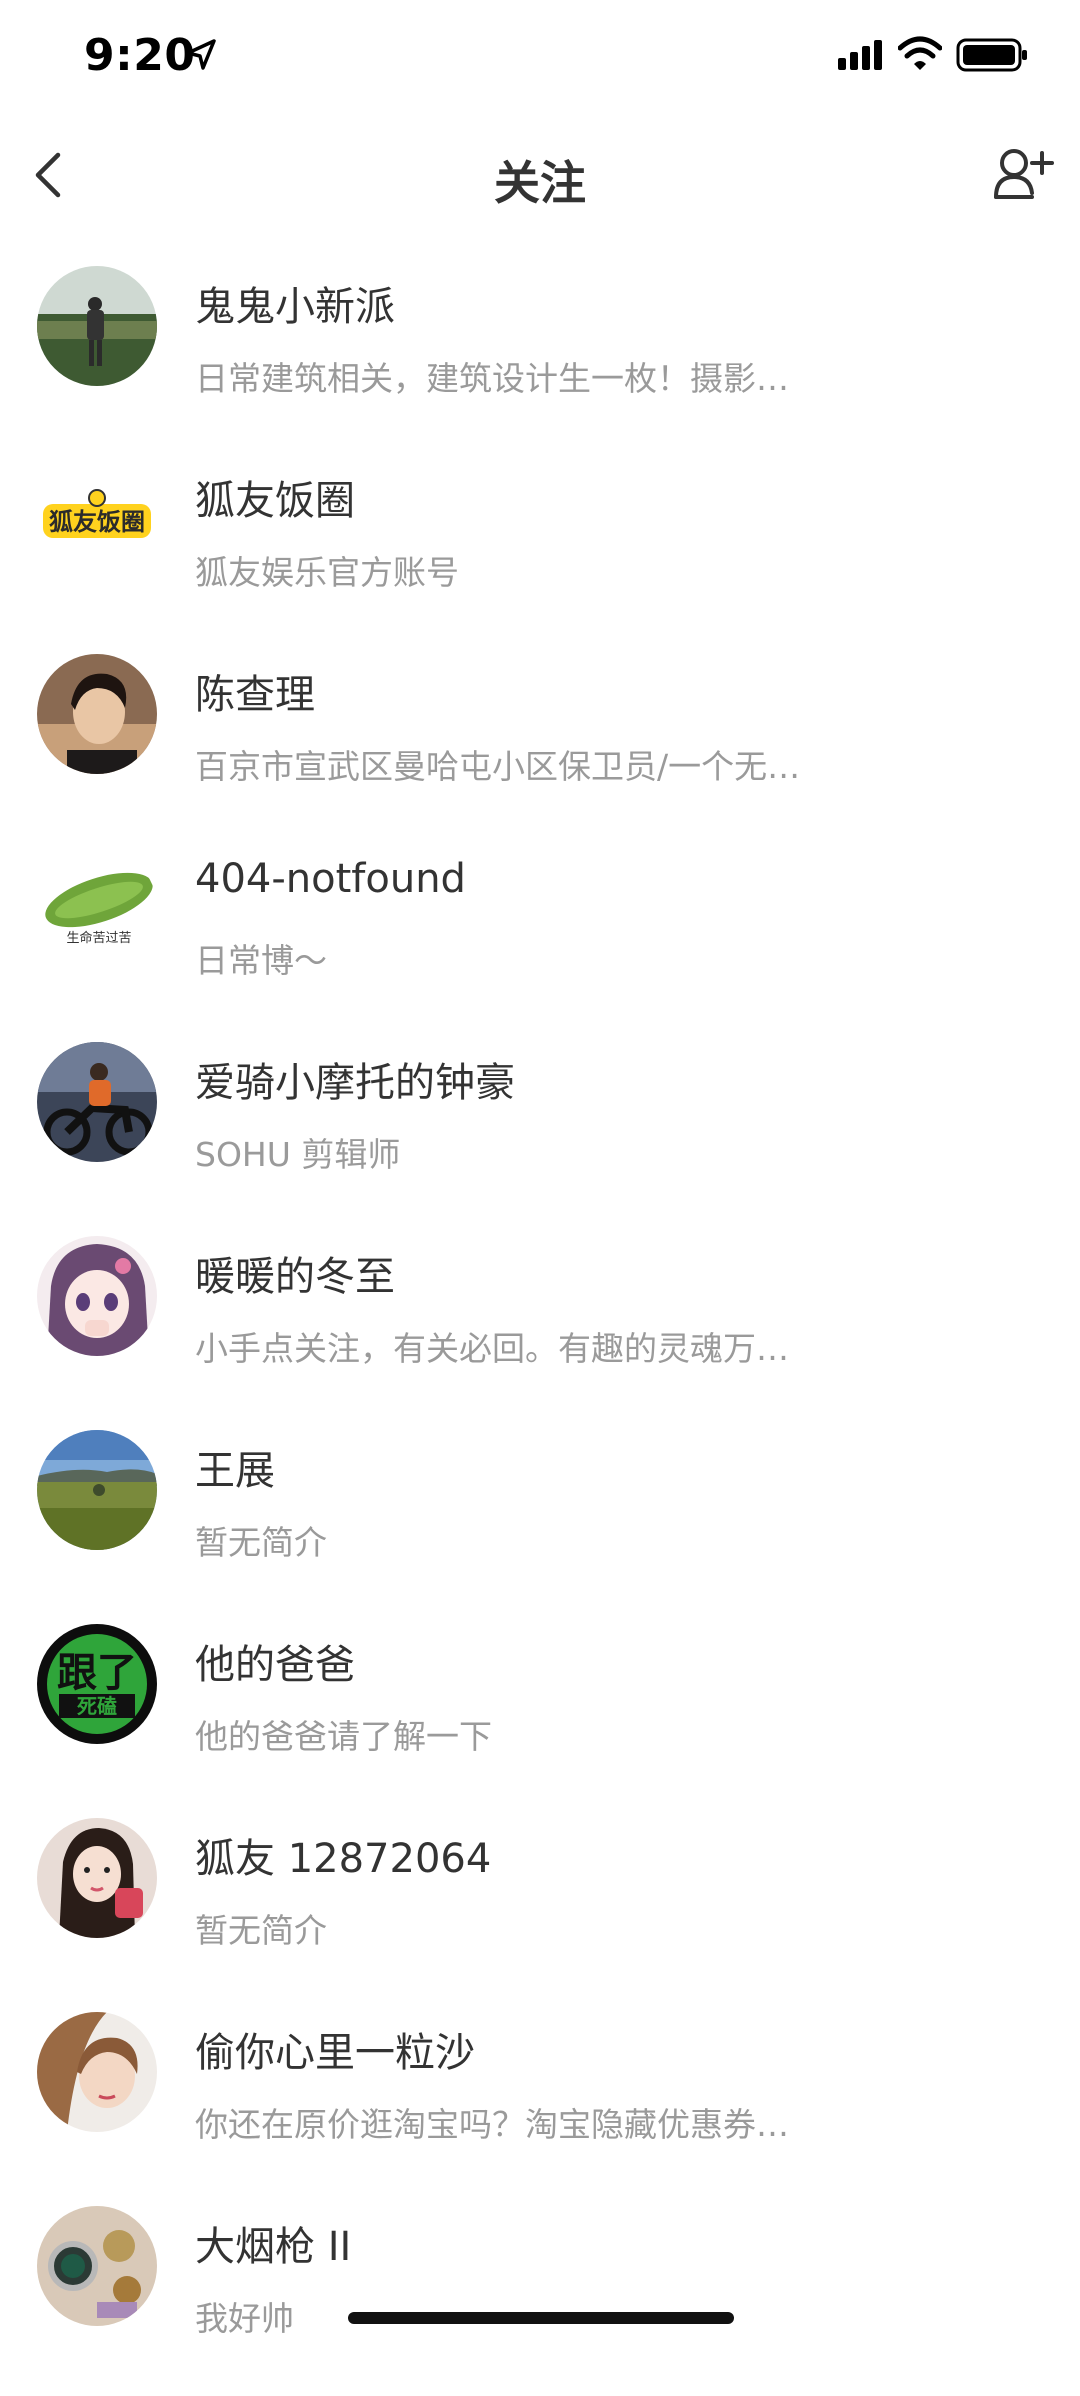  What do you see at coordinates (540, 1135) in the screenshot?
I see `list-item: 爱骑小摩托的钟豪 SOHU 剪辑师` at bounding box center [540, 1135].